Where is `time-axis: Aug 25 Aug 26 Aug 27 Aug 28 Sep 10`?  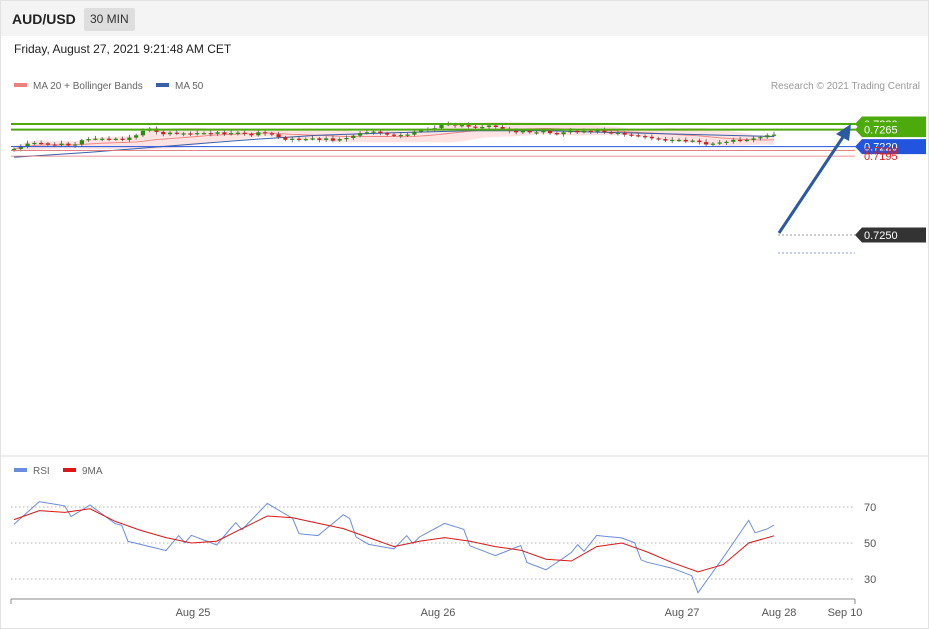
time-axis: Aug 25 Aug 26 Aug 27 Aug 28 Sep 10 is located at coordinates (436, 608).